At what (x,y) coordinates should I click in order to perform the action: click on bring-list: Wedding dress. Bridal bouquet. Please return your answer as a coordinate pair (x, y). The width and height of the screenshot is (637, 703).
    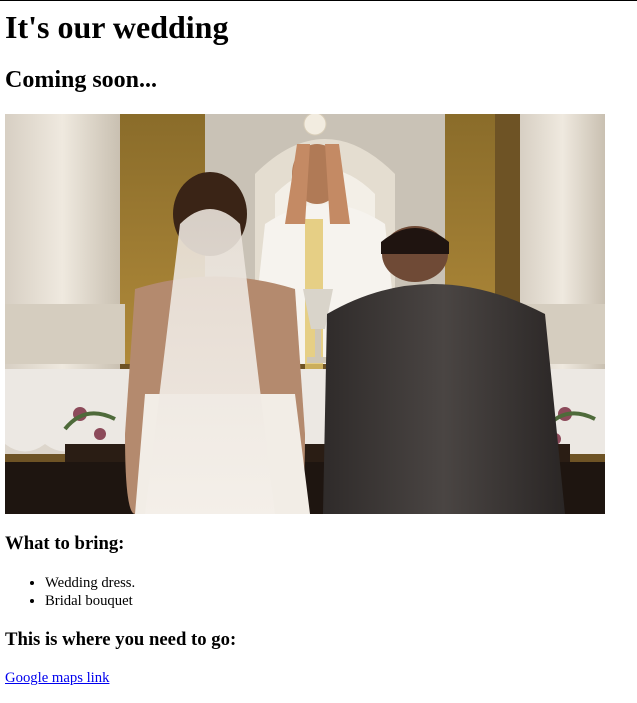
    Looking at the image, I should click on (70, 592).